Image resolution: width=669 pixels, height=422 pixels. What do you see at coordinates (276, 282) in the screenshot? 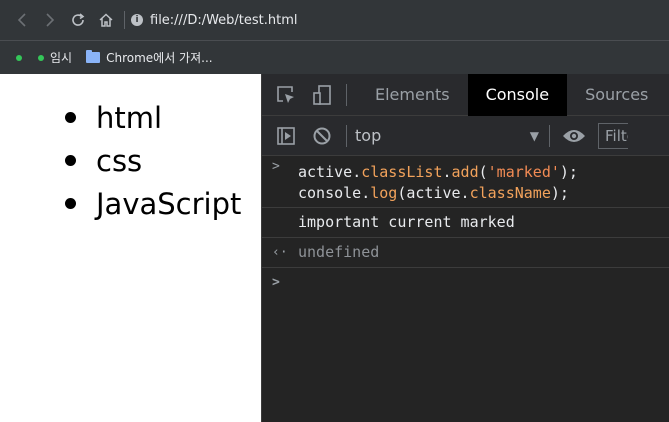
I see `prompt-chevron-icon: >` at bounding box center [276, 282].